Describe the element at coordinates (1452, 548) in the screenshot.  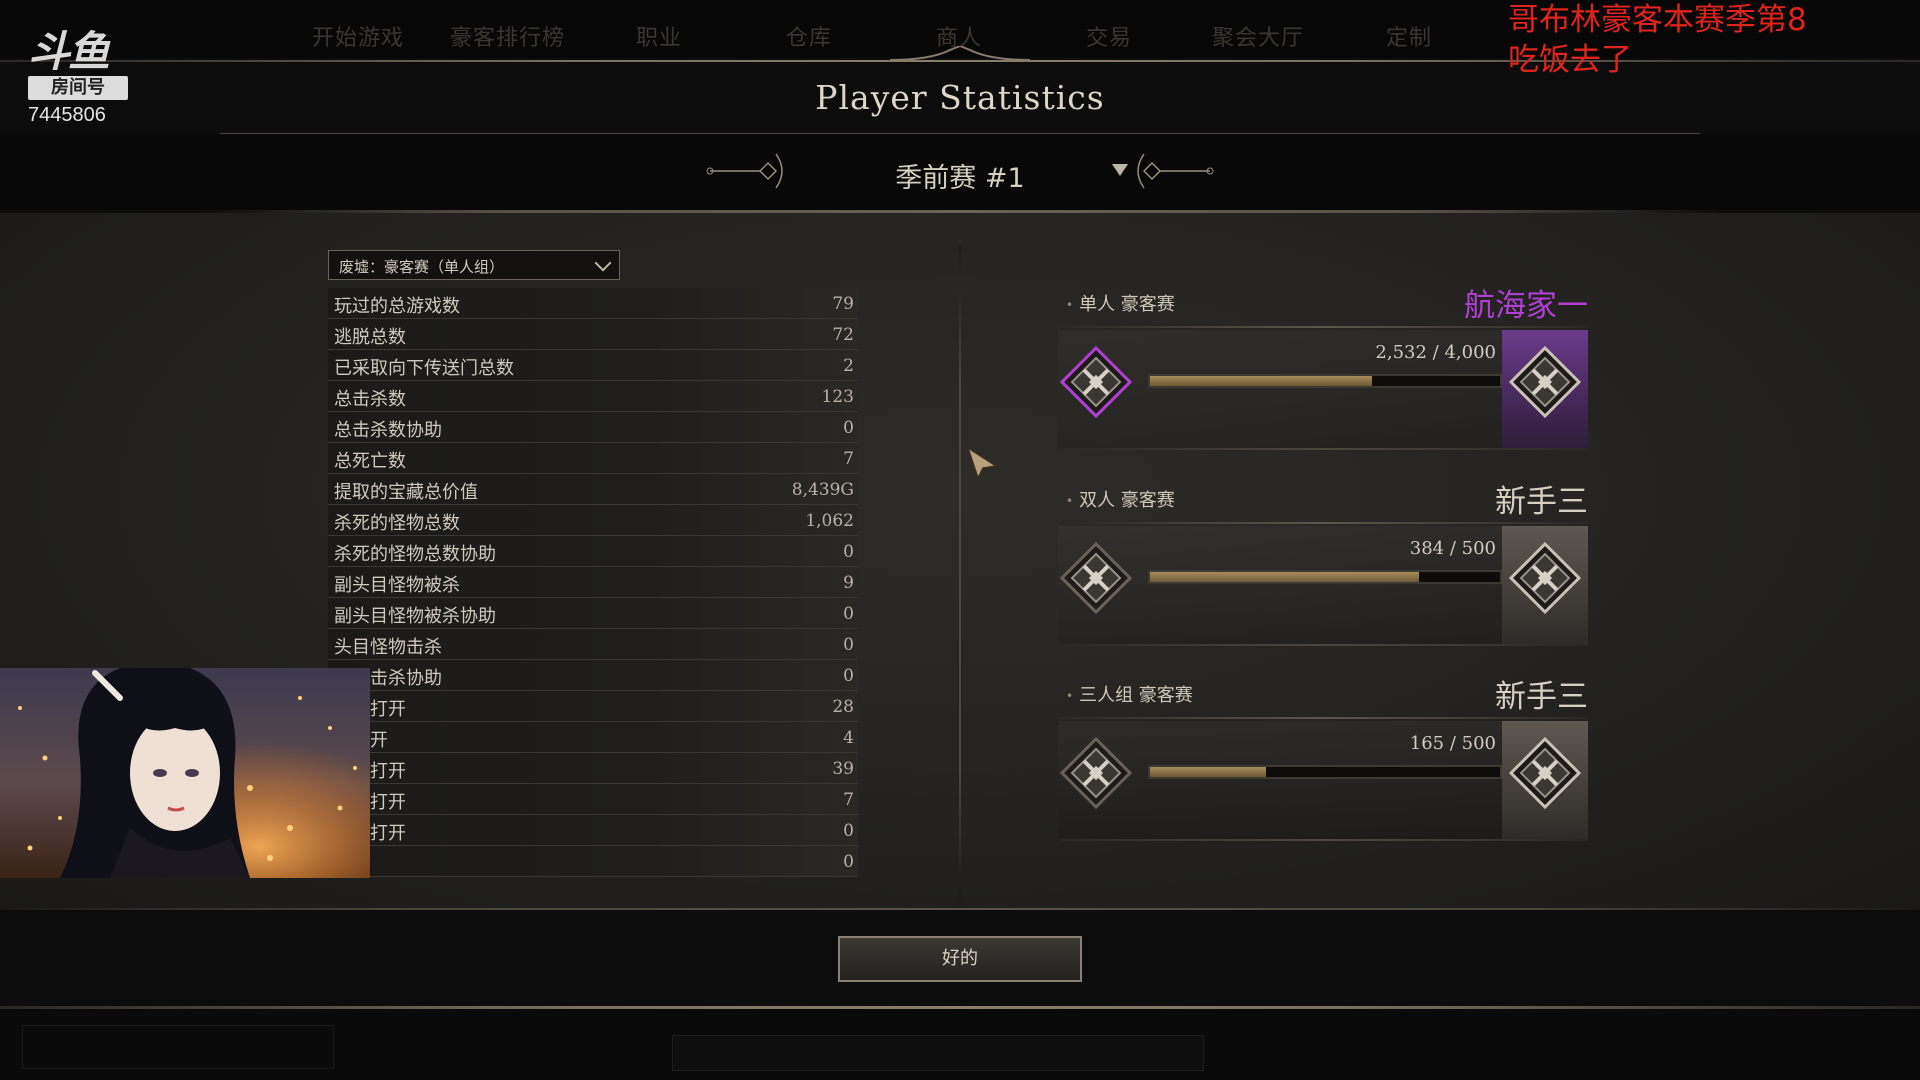
I see `rank-progress-text: 384 / 500` at that location.